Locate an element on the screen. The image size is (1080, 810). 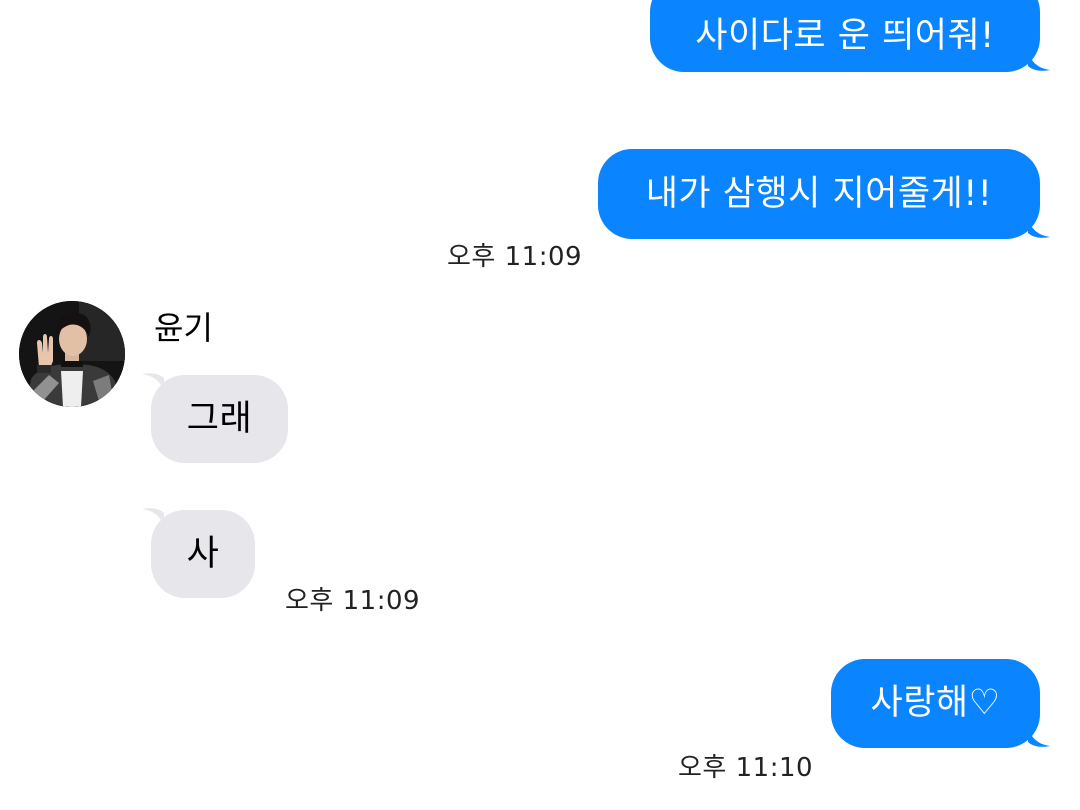
message-text: 사이다로 운 띄어줘! is located at coordinates (845, 35).